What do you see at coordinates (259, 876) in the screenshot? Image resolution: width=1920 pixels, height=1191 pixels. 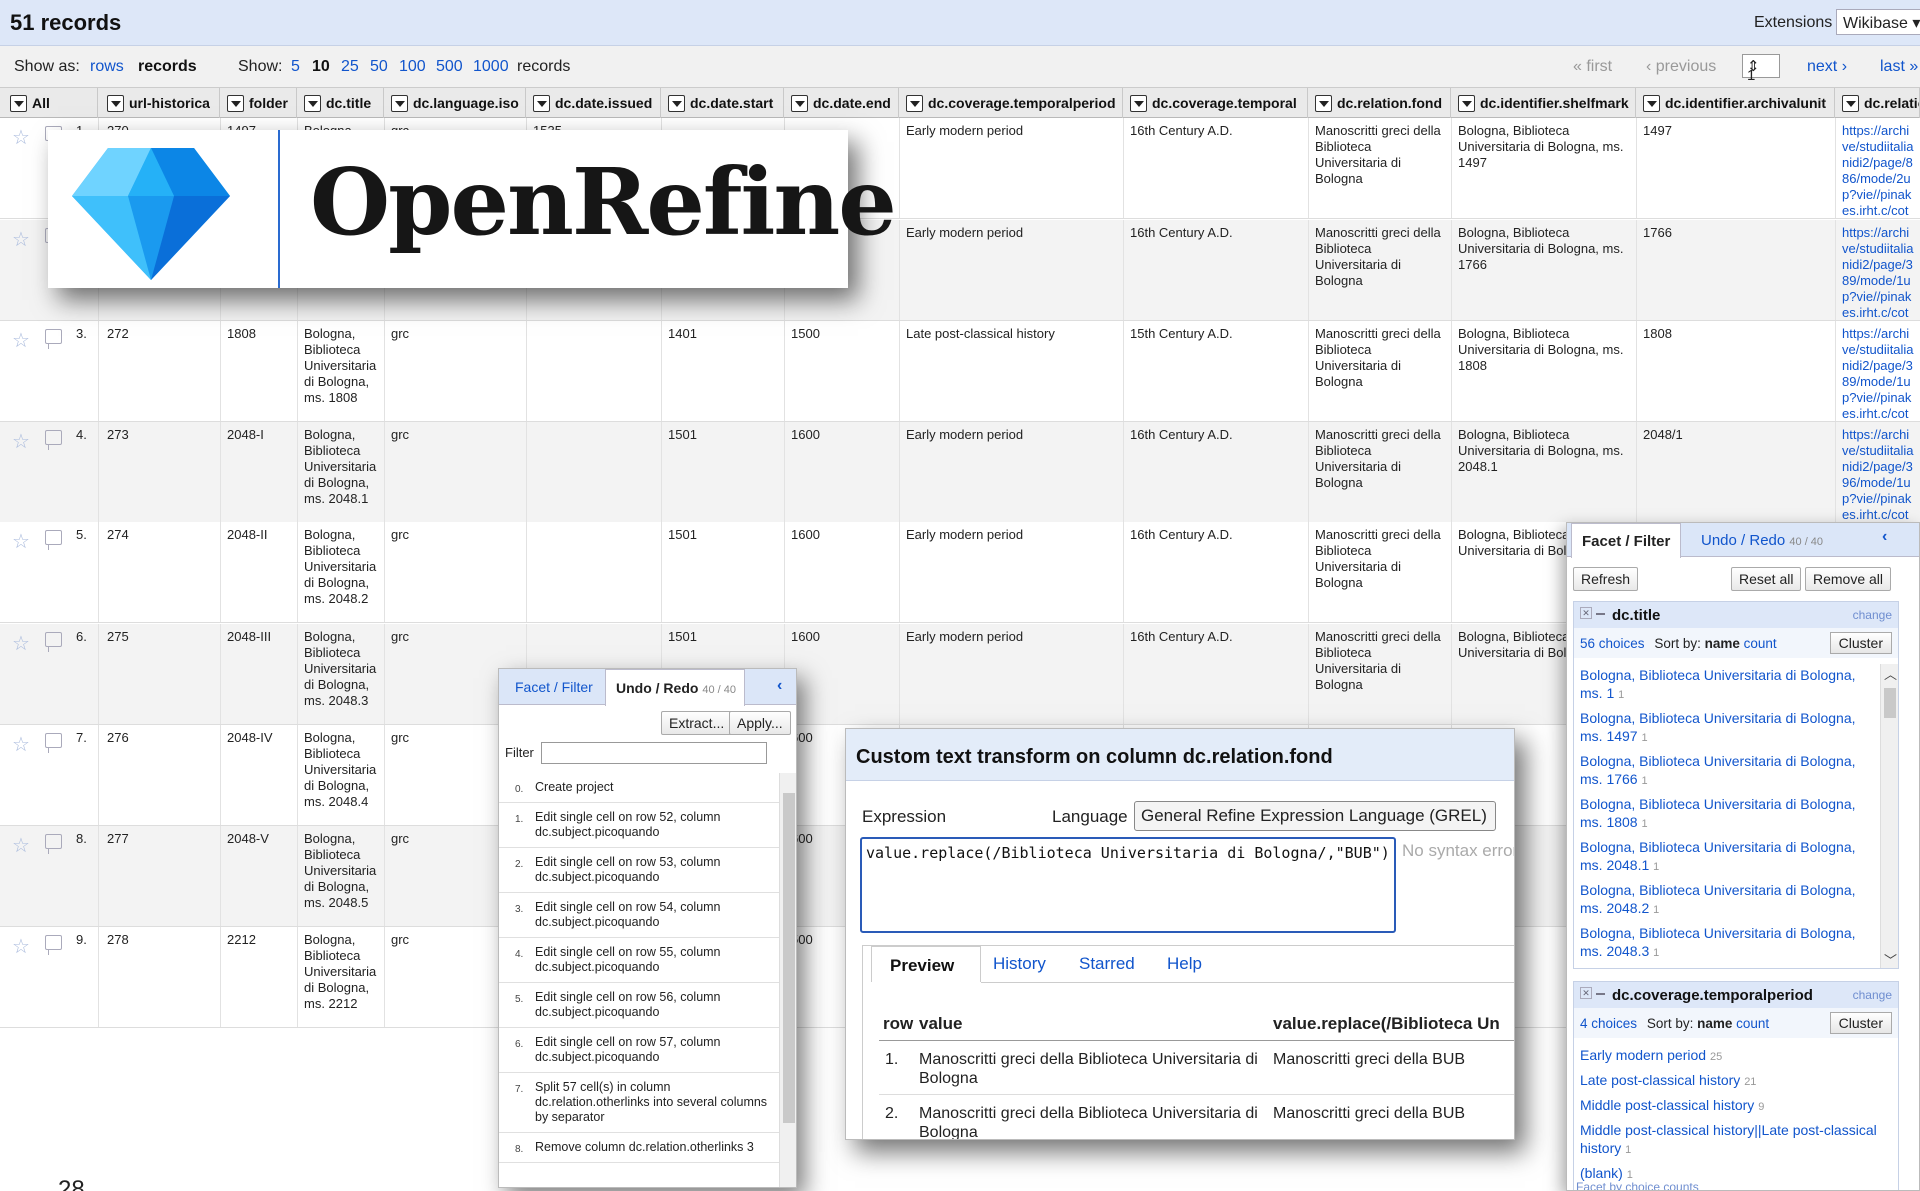 I see `cell-folder: 2048-V` at bounding box center [259, 876].